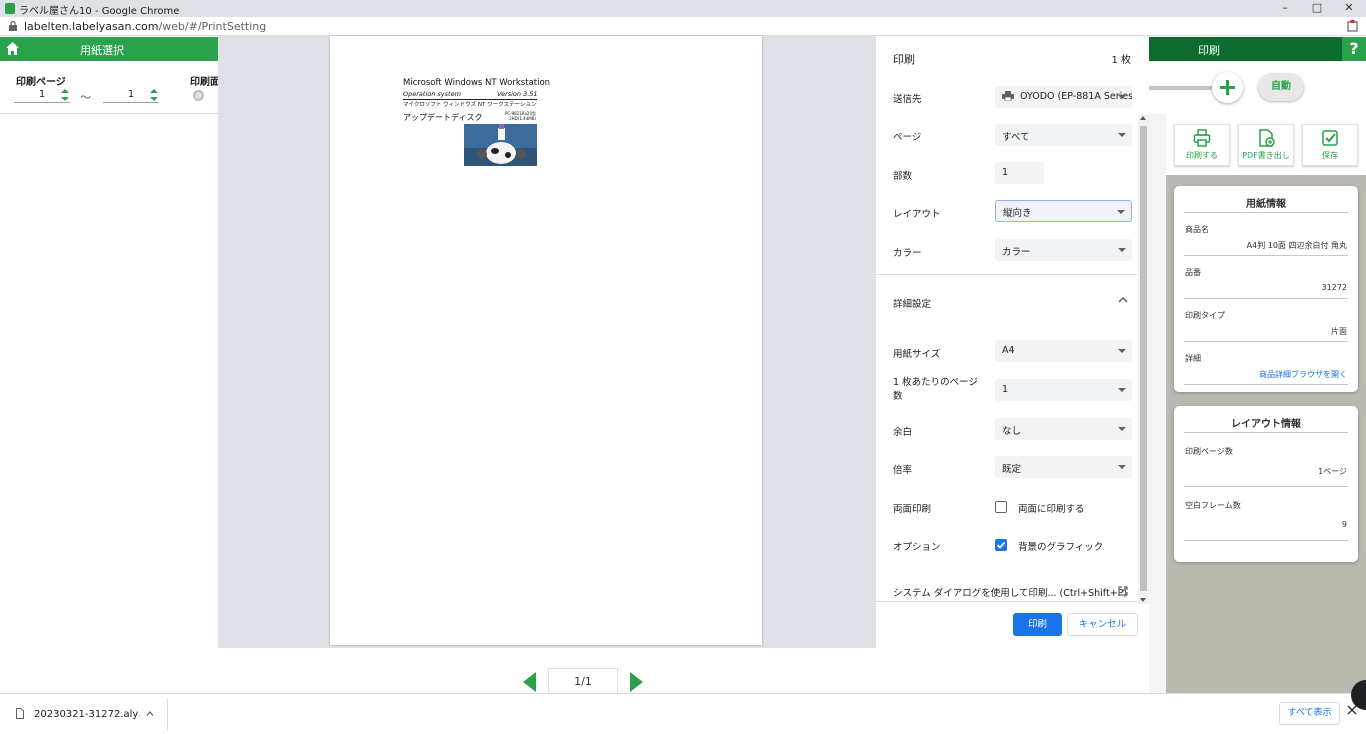  Describe the element at coordinates (917, 214) in the screenshot. I see `layout-label: レイアウト` at that location.